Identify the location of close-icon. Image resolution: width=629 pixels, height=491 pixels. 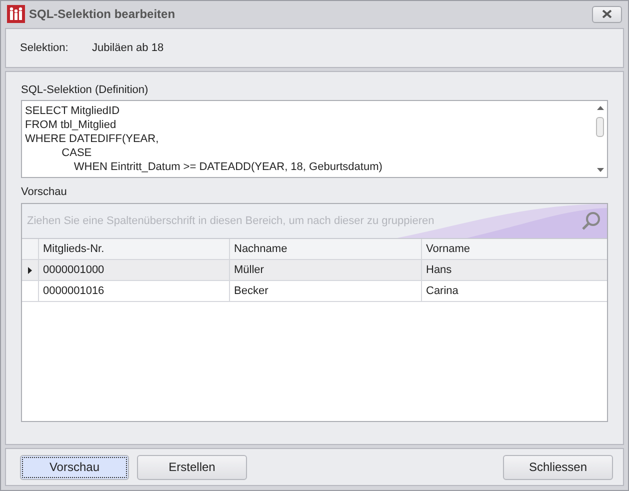
(607, 14).